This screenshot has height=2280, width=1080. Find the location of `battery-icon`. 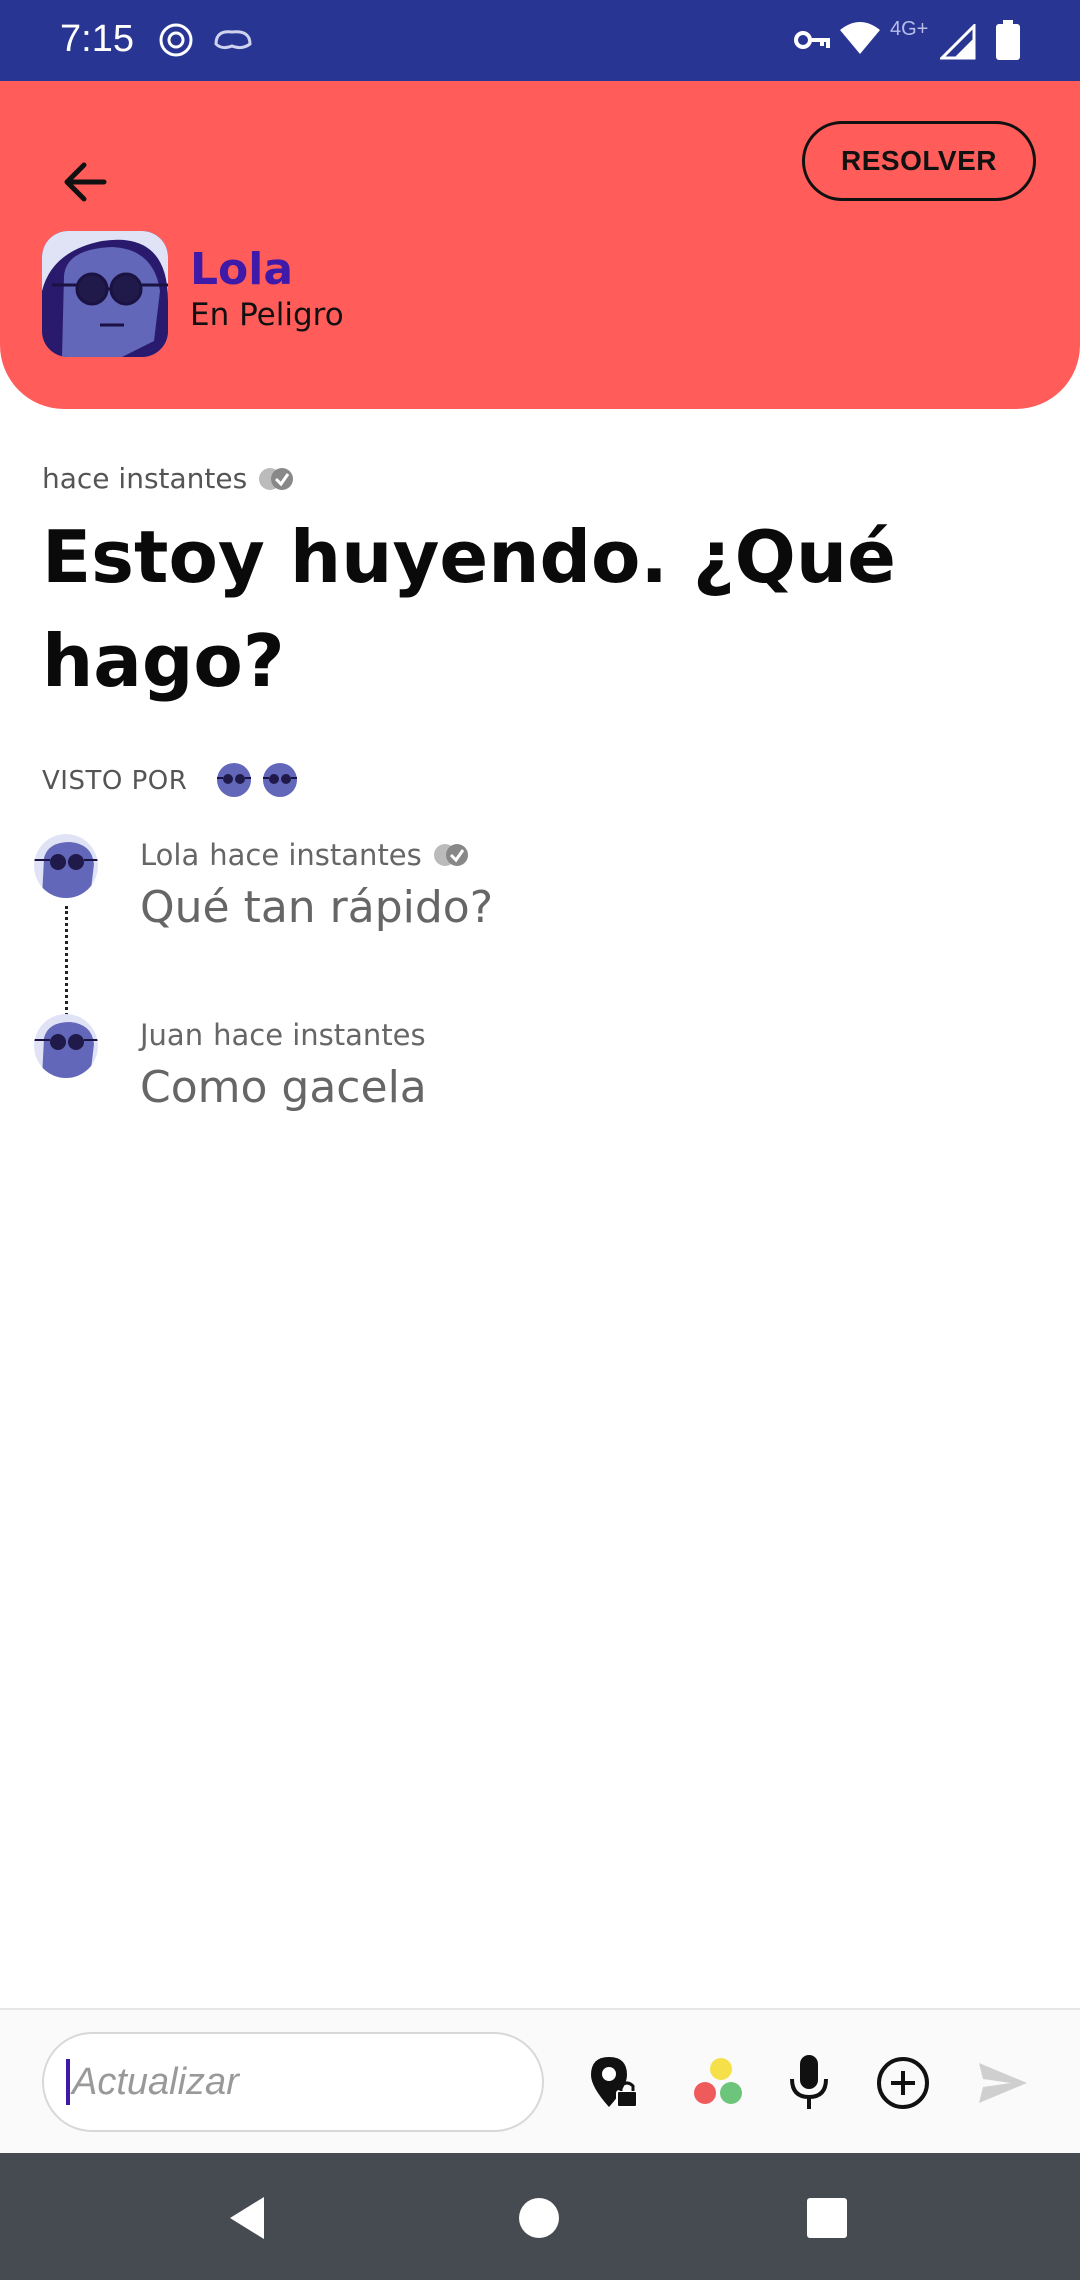

battery-icon is located at coordinates (1008, 42).